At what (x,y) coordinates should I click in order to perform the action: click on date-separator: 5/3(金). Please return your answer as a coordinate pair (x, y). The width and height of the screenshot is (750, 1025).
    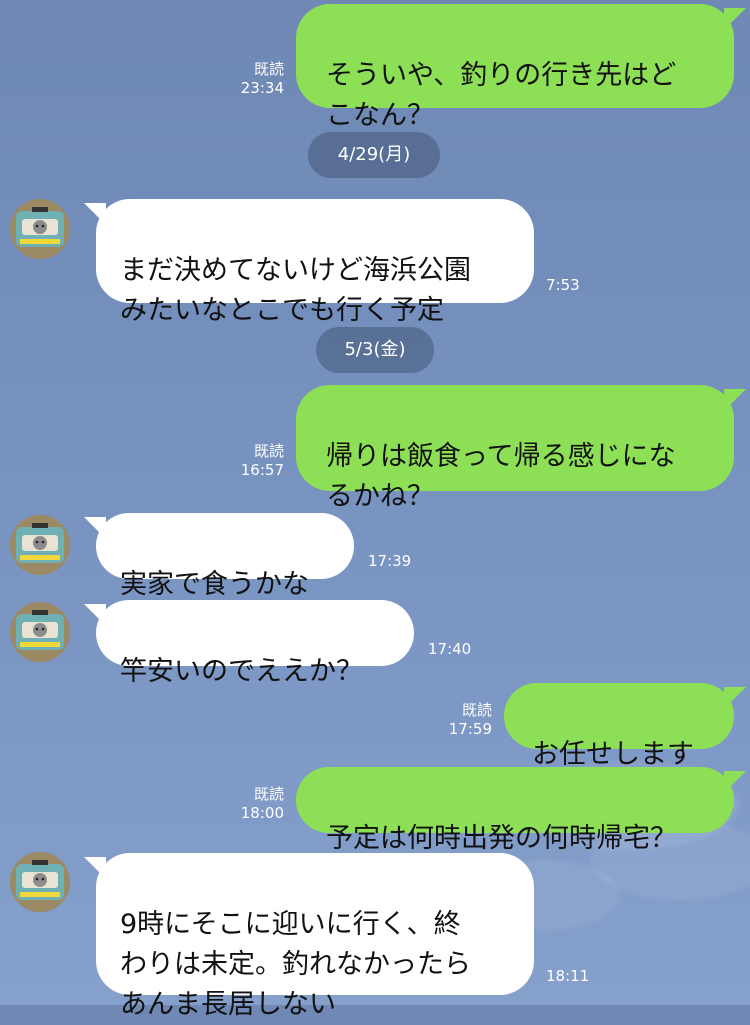
    Looking at the image, I should click on (375, 350).